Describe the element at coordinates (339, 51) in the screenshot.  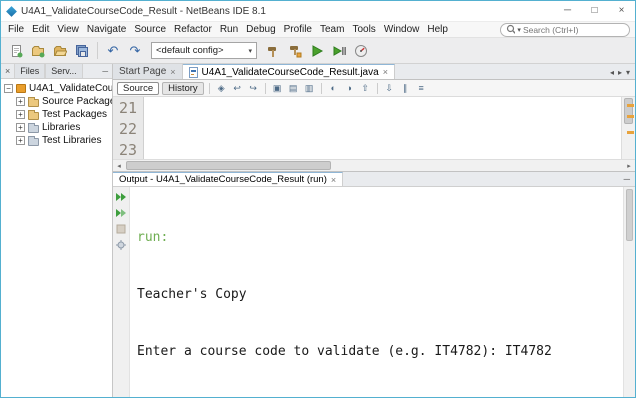
I see `debug-project-icon` at that location.